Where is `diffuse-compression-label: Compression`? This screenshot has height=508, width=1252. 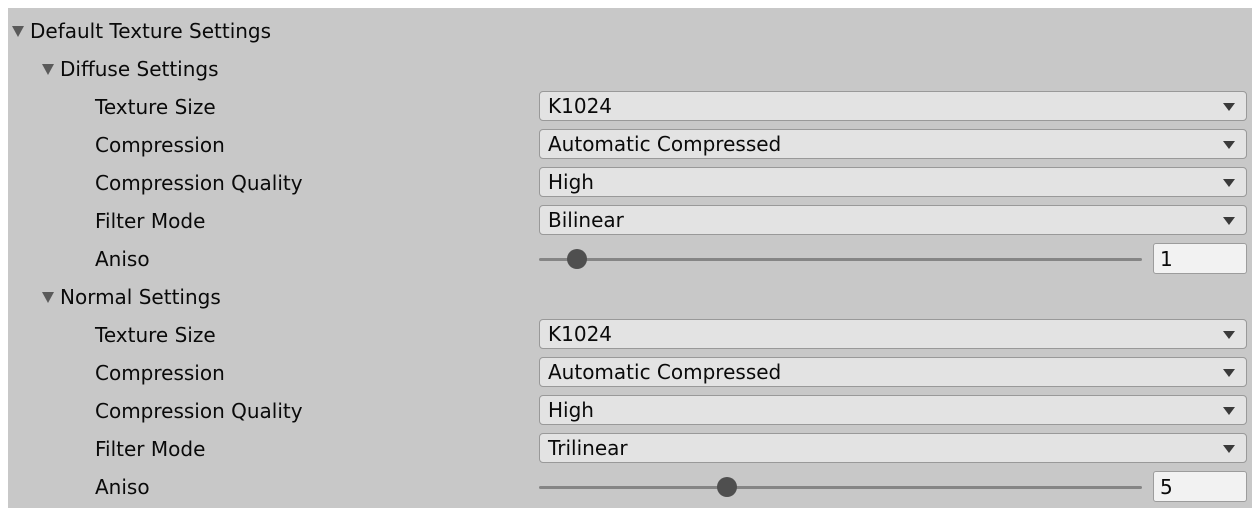 diffuse-compression-label: Compression is located at coordinates (160, 145).